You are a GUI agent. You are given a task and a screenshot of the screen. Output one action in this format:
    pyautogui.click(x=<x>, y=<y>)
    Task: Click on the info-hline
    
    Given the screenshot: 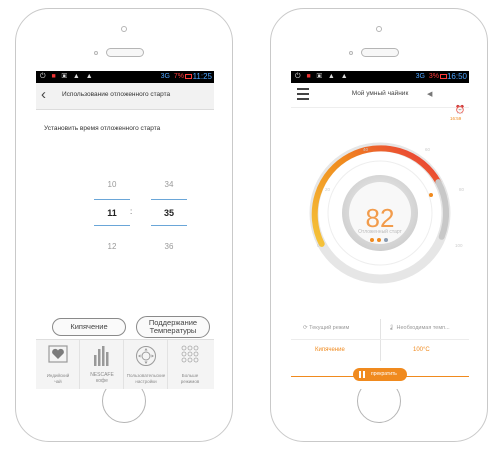 What is the action you would take?
    pyautogui.click(x=380, y=339)
    